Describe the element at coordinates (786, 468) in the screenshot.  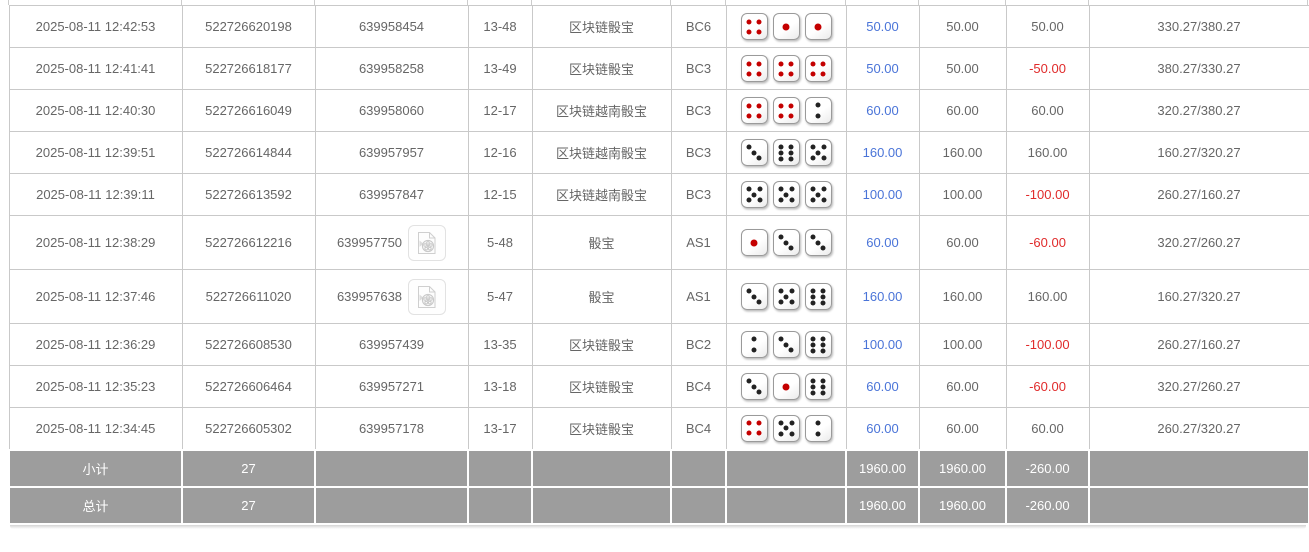
I see `summary-empty-dice` at that location.